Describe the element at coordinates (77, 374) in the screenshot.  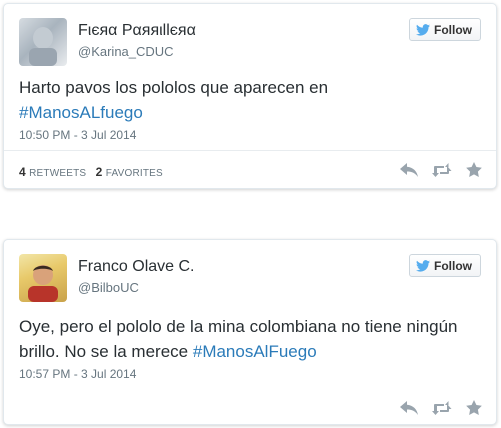
I see `tweet-timestamp: 10:57 PM - 3 Jul 2014` at that location.